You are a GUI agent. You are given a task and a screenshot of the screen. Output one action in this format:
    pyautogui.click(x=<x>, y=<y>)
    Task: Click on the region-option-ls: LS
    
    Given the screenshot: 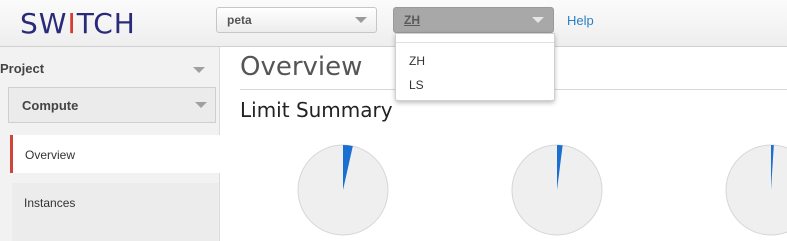 What is the action you would take?
    pyautogui.click(x=416, y=85)
    